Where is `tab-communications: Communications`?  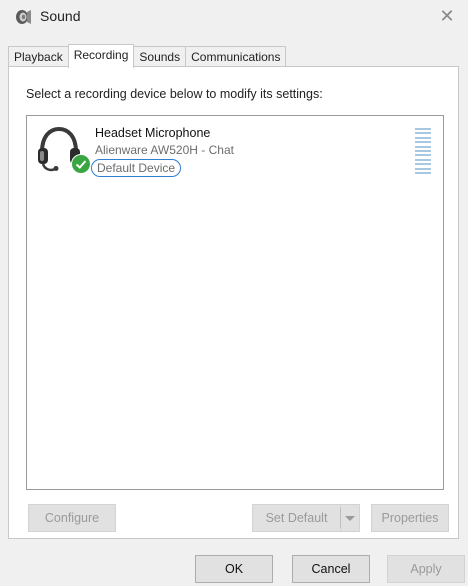 tab-communications: Communications is located at coordinates (236, 57).